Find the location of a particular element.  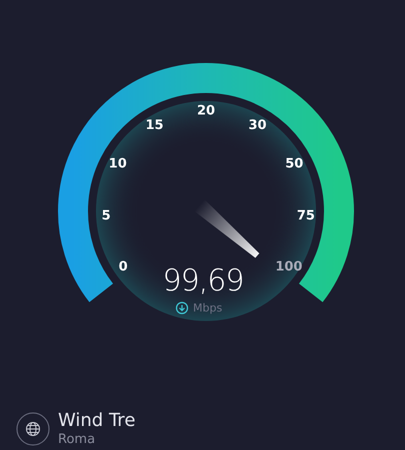

gauge-tick-label: 30 is located at coordinates (257, 125).